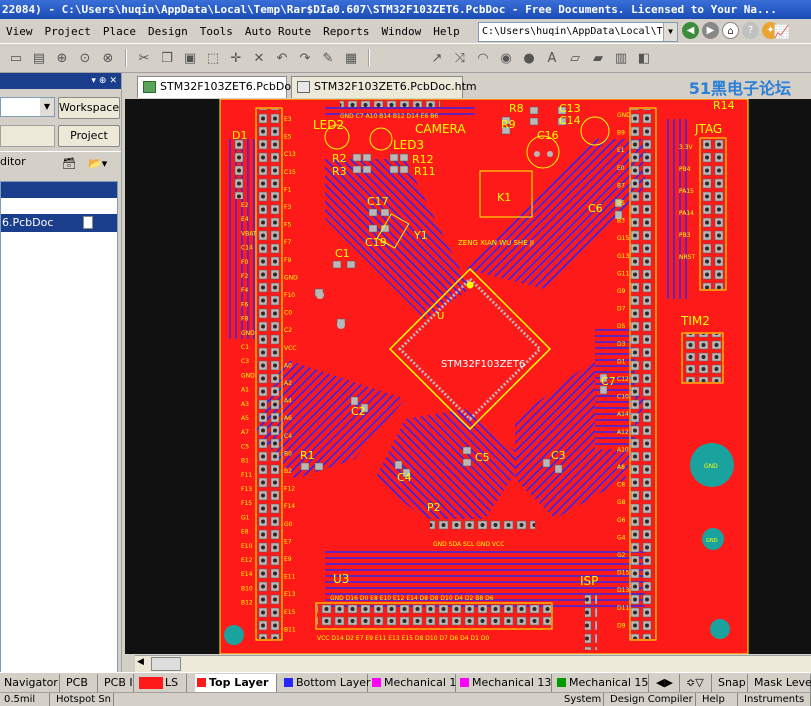 The height and width of the screenshot is (706, 811). I want to click on panel-tab-navigator: Navigator, so click(30, 683).